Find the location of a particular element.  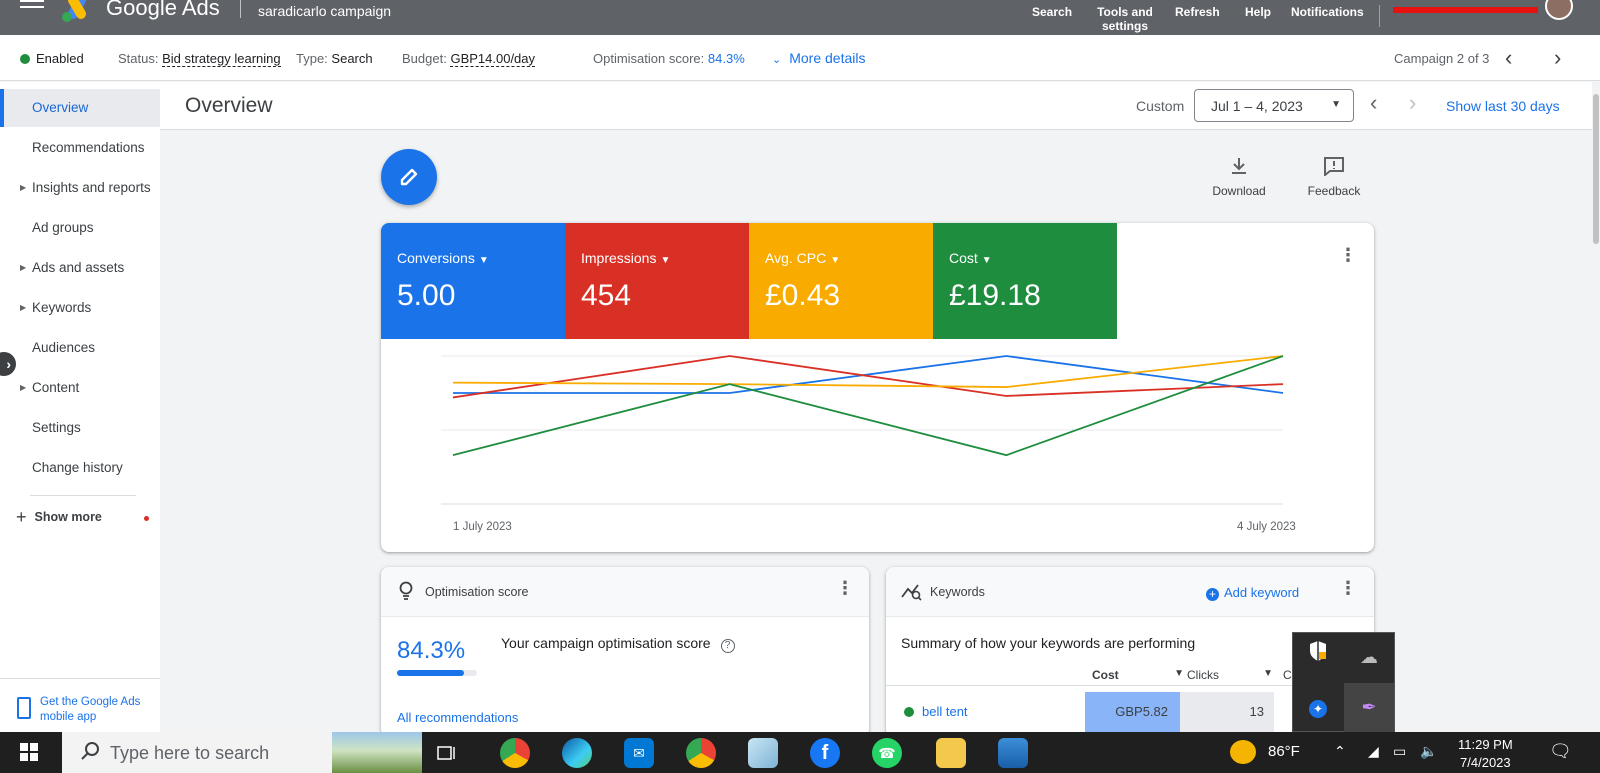

battery-icon: ▭ is located at coordinates (1399, 751).